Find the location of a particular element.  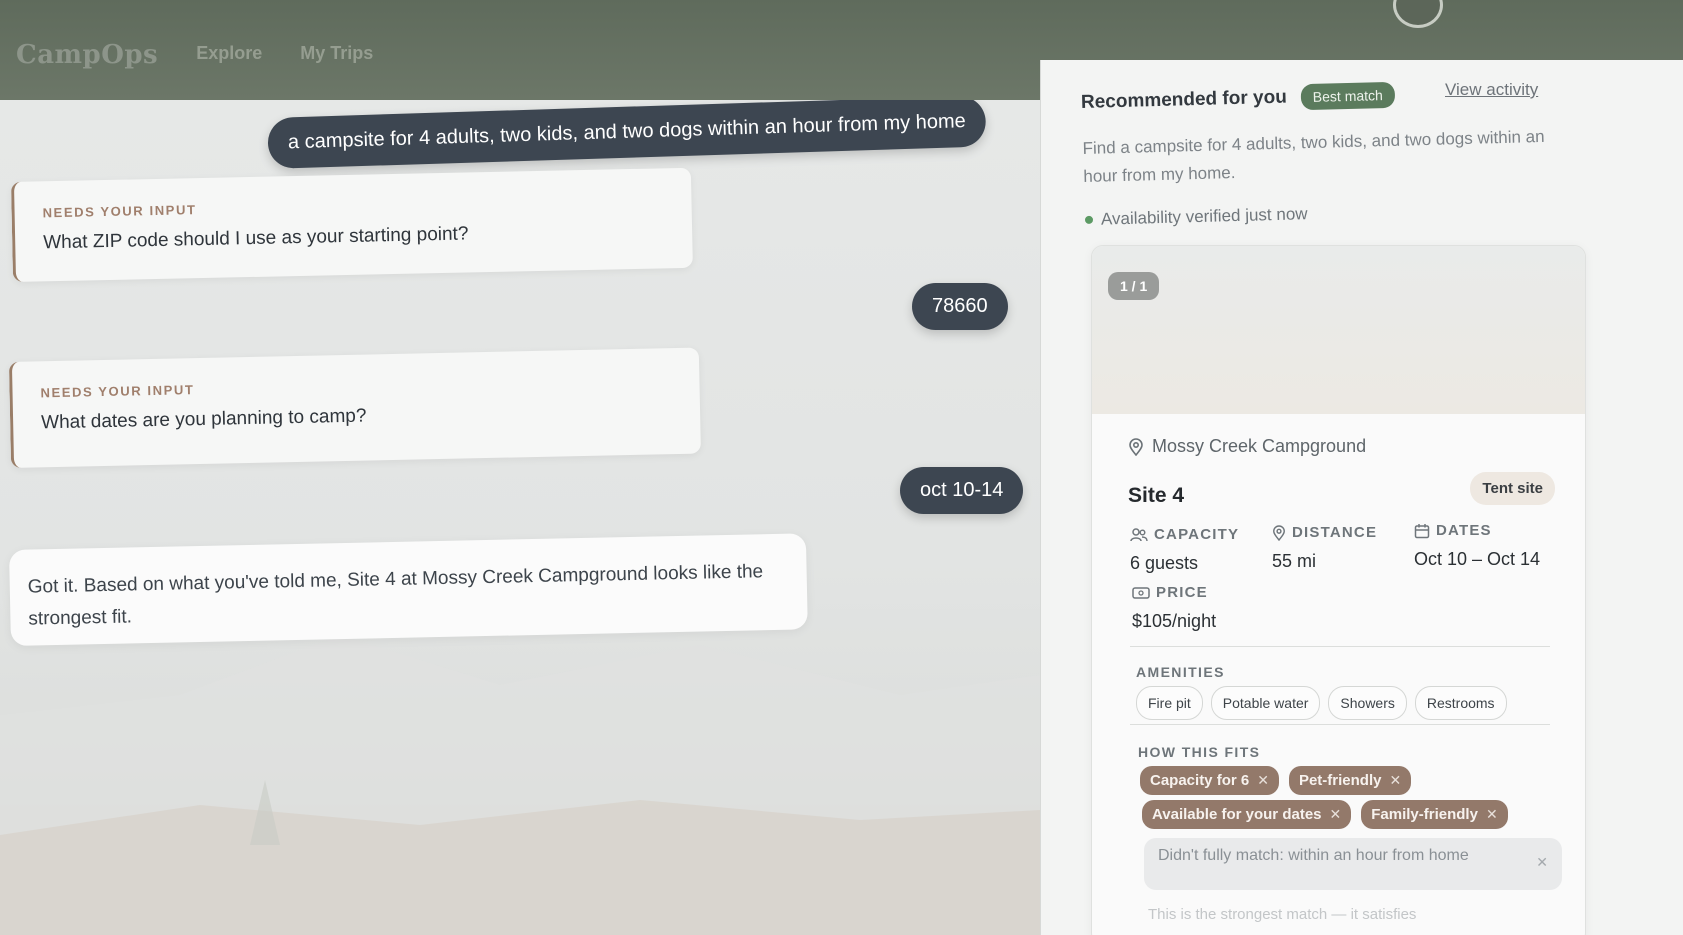

dates-value: Oct 10 – Oct 14 is located at coordinates (1477, 559).